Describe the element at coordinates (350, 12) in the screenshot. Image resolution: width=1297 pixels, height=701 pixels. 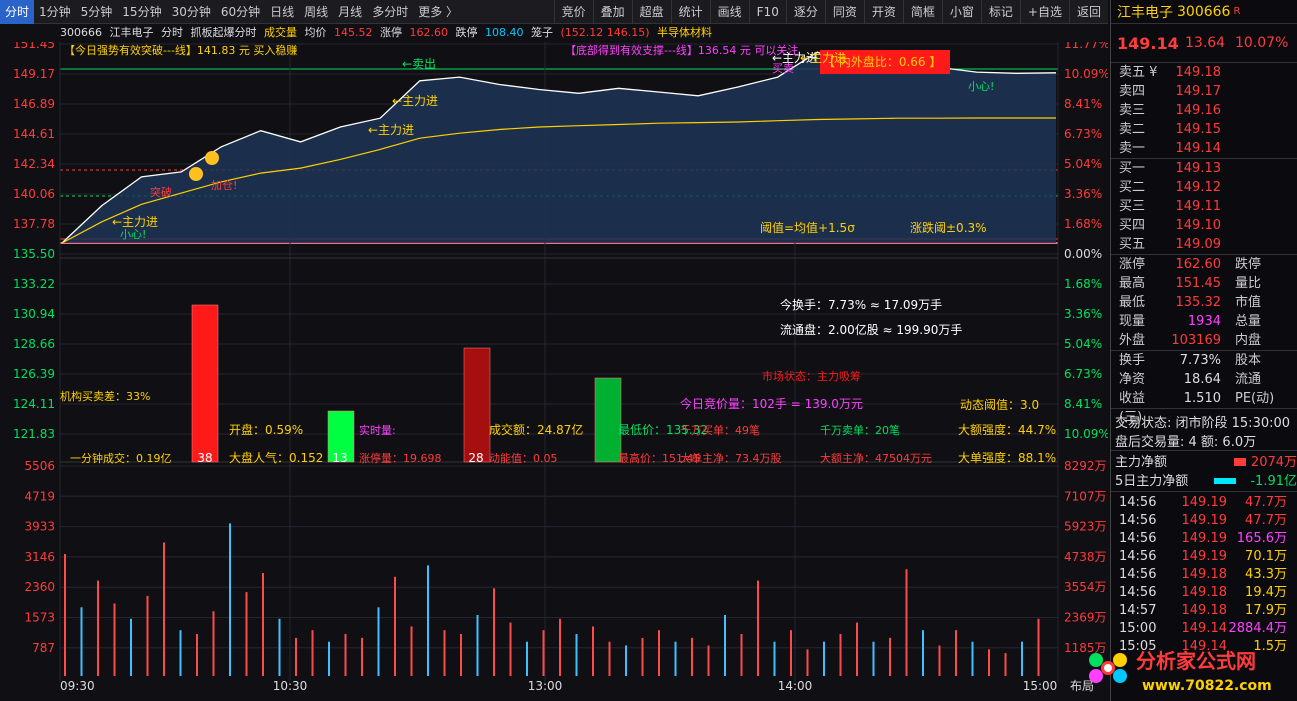
I see `tab-8: 月线` at that location.